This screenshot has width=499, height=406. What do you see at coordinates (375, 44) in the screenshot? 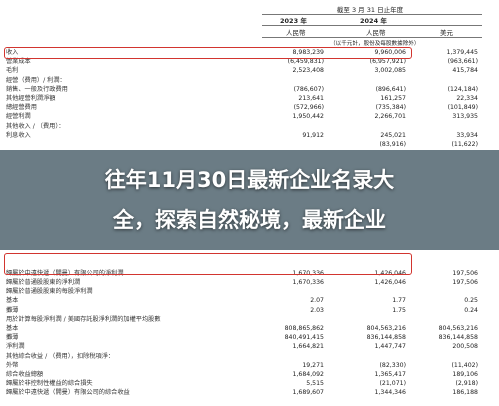
I see `unit-note: （以千元計，股份及每股數據除外）` at bounding box center [375, 44].